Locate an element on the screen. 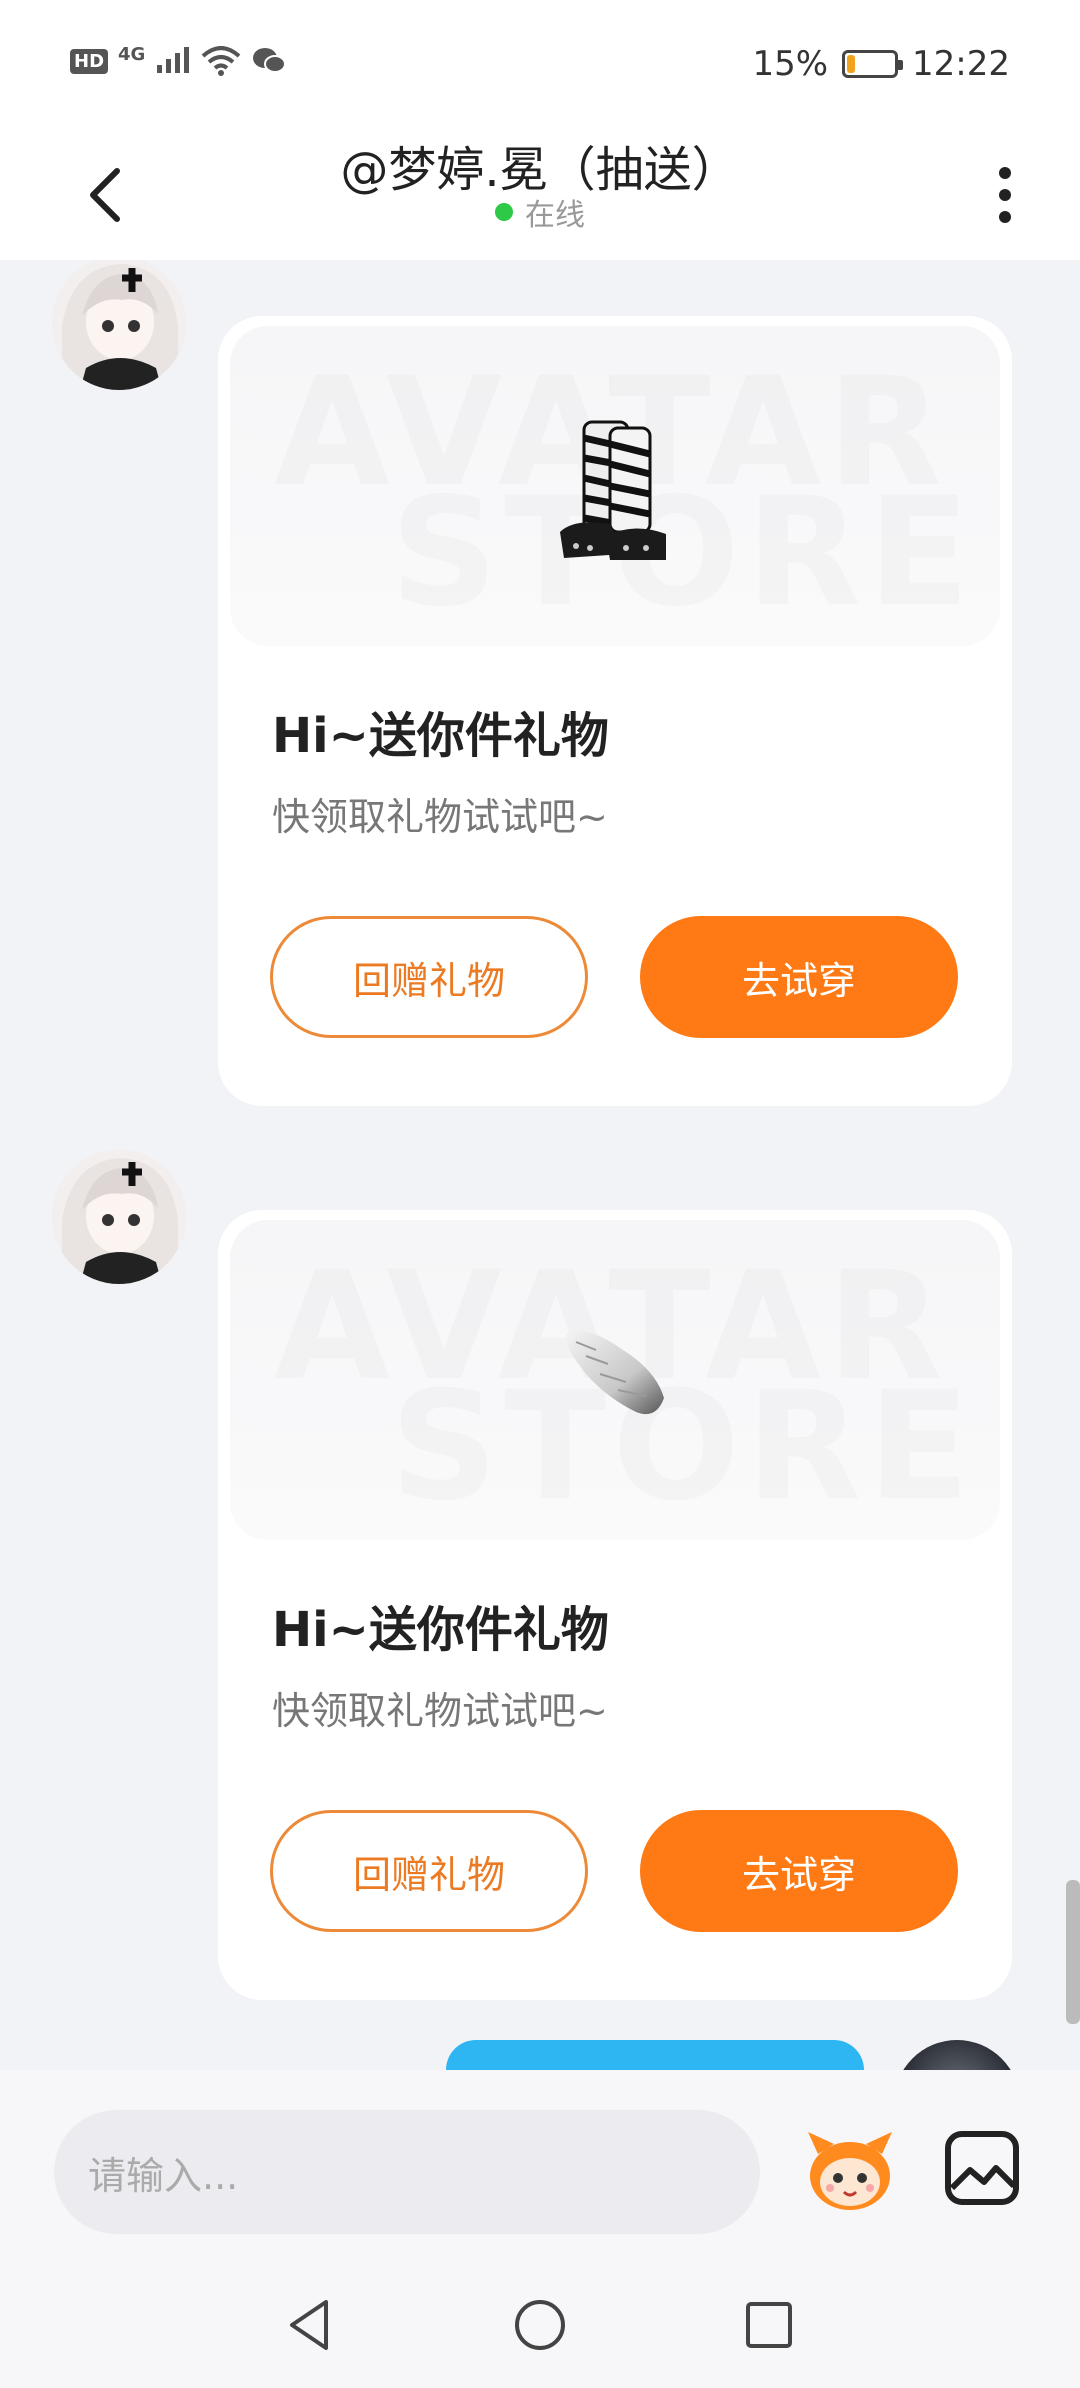  nav-recents-button is located at coordinates (769, 2325).